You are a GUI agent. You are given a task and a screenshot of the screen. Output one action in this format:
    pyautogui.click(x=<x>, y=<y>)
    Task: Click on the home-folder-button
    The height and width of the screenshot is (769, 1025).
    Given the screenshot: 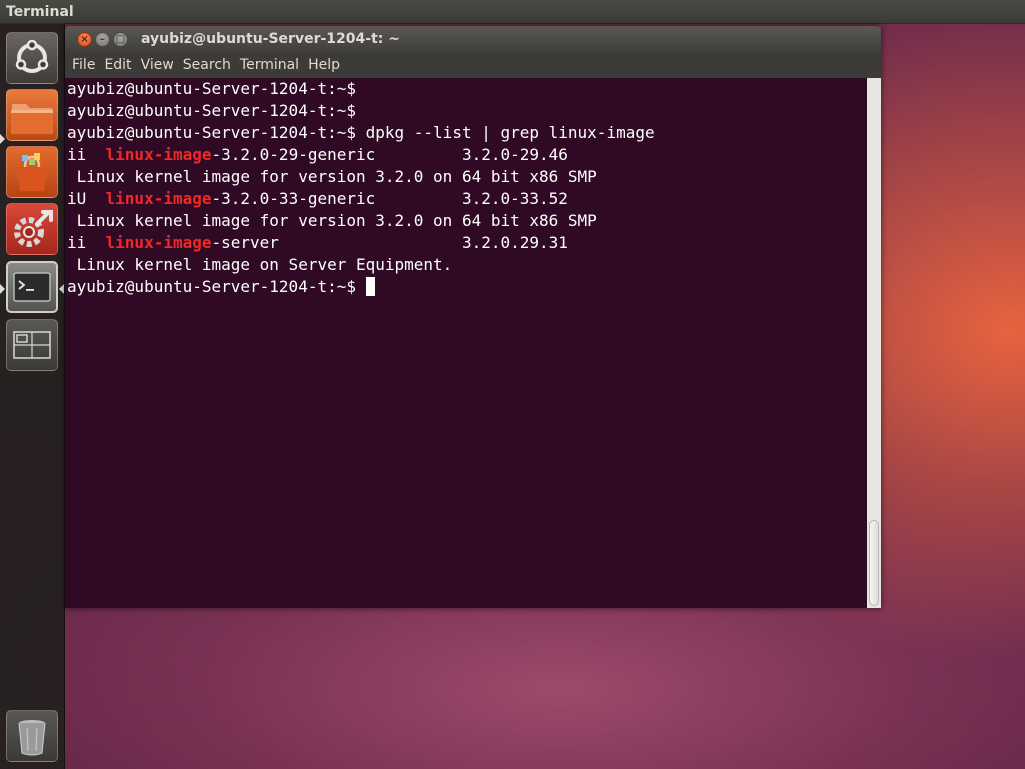 What is the action you would take?
    pyautogui.click(x=32, y=115)
    